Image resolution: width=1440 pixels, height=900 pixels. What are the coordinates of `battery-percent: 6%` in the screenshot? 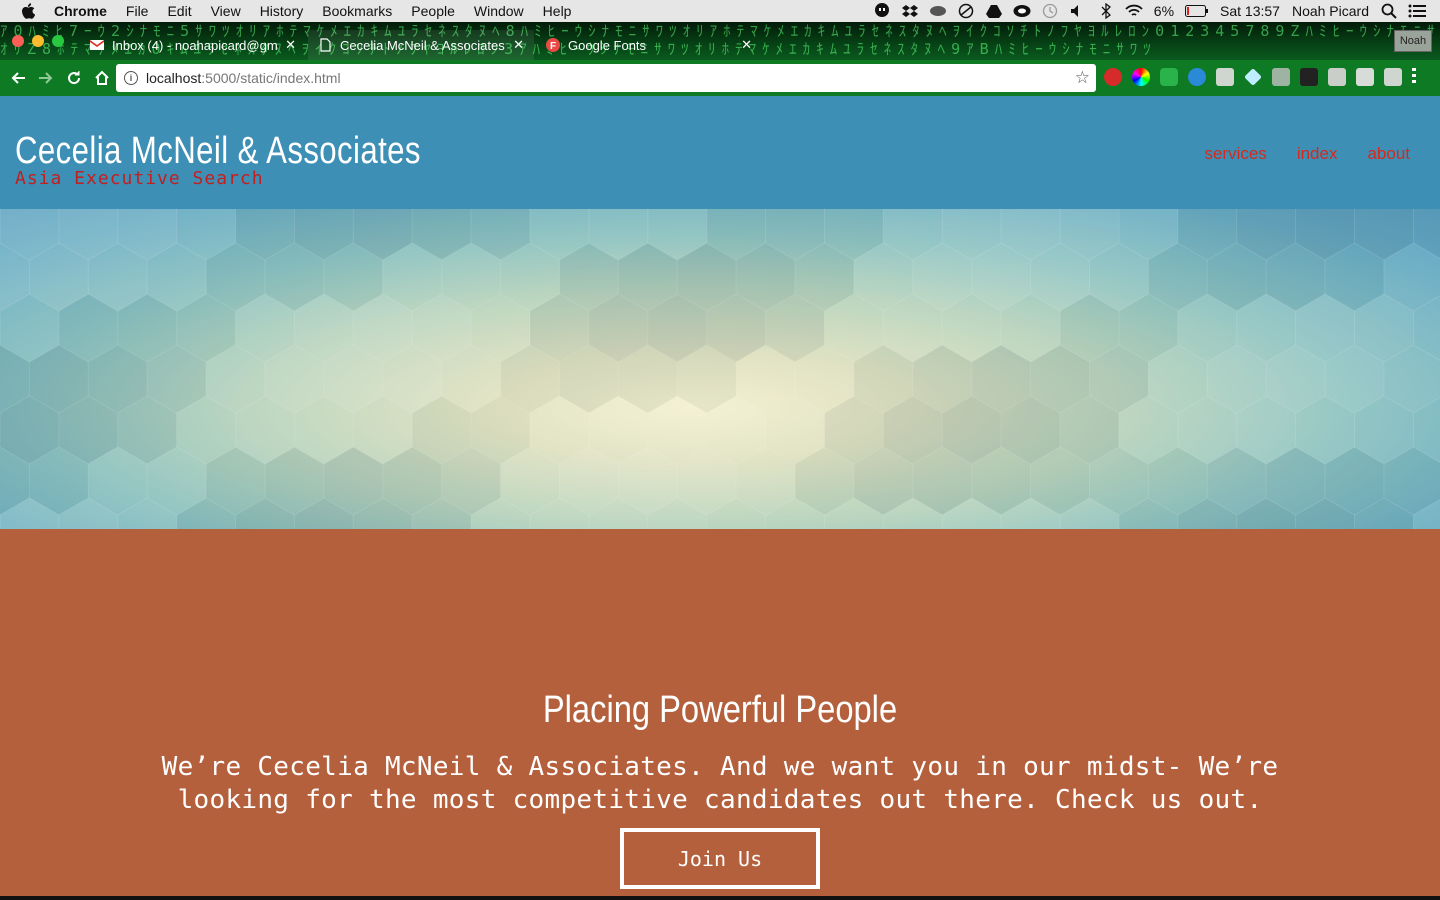 It's located at (1164, 11).